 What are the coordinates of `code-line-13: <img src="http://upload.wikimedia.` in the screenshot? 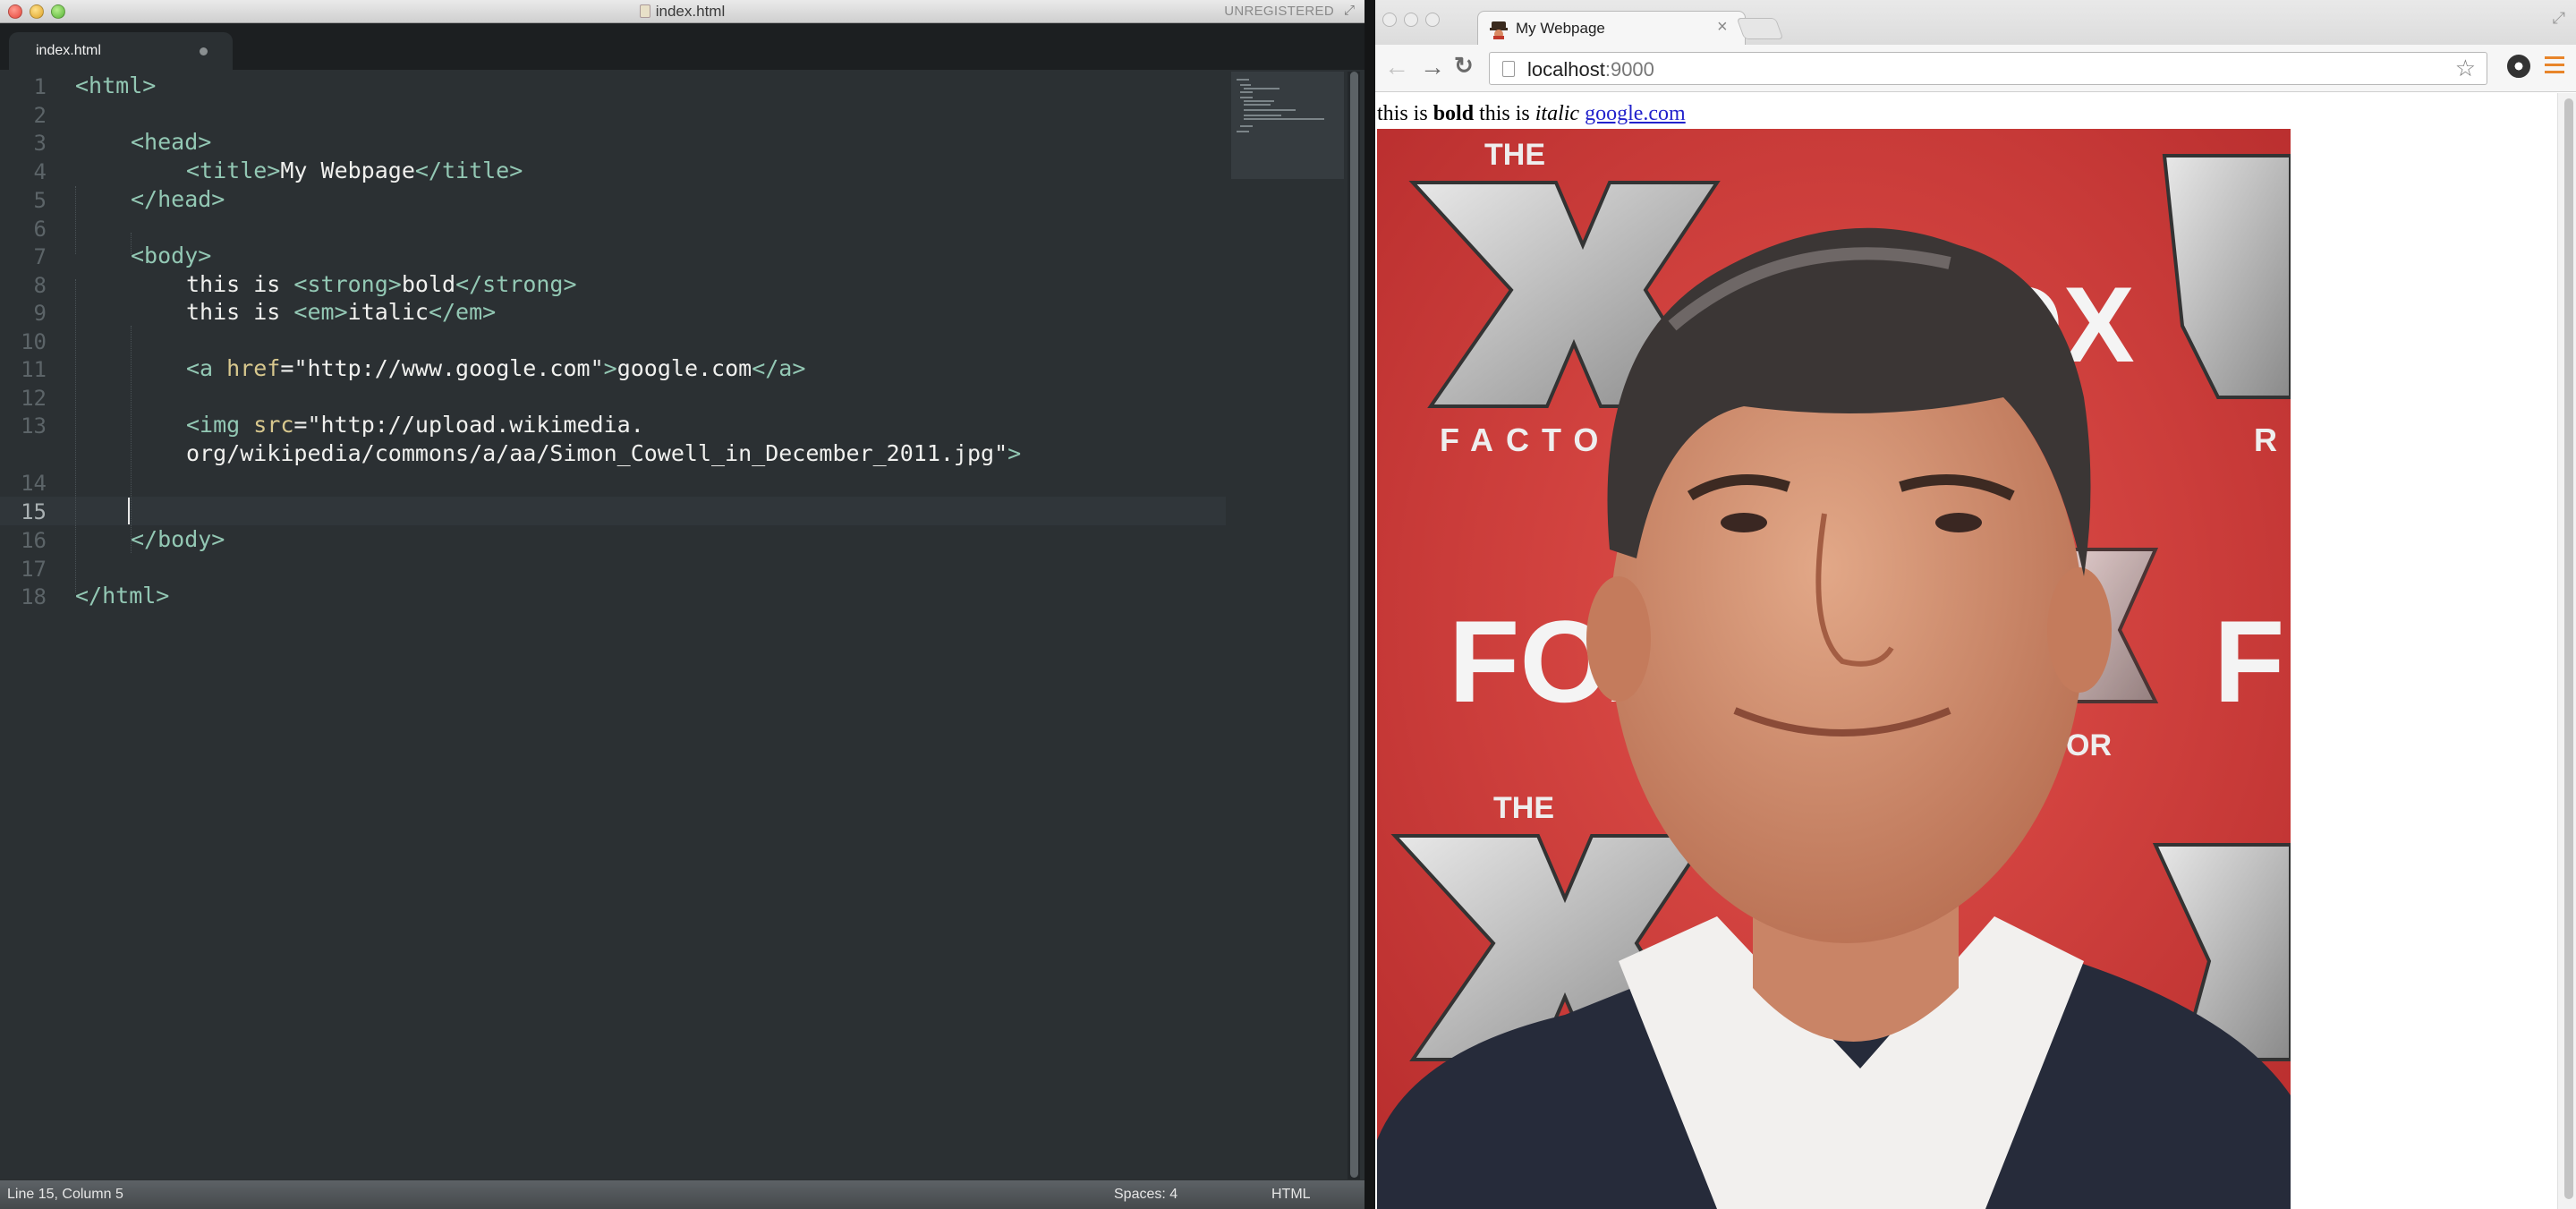 It's located at (415, 425).